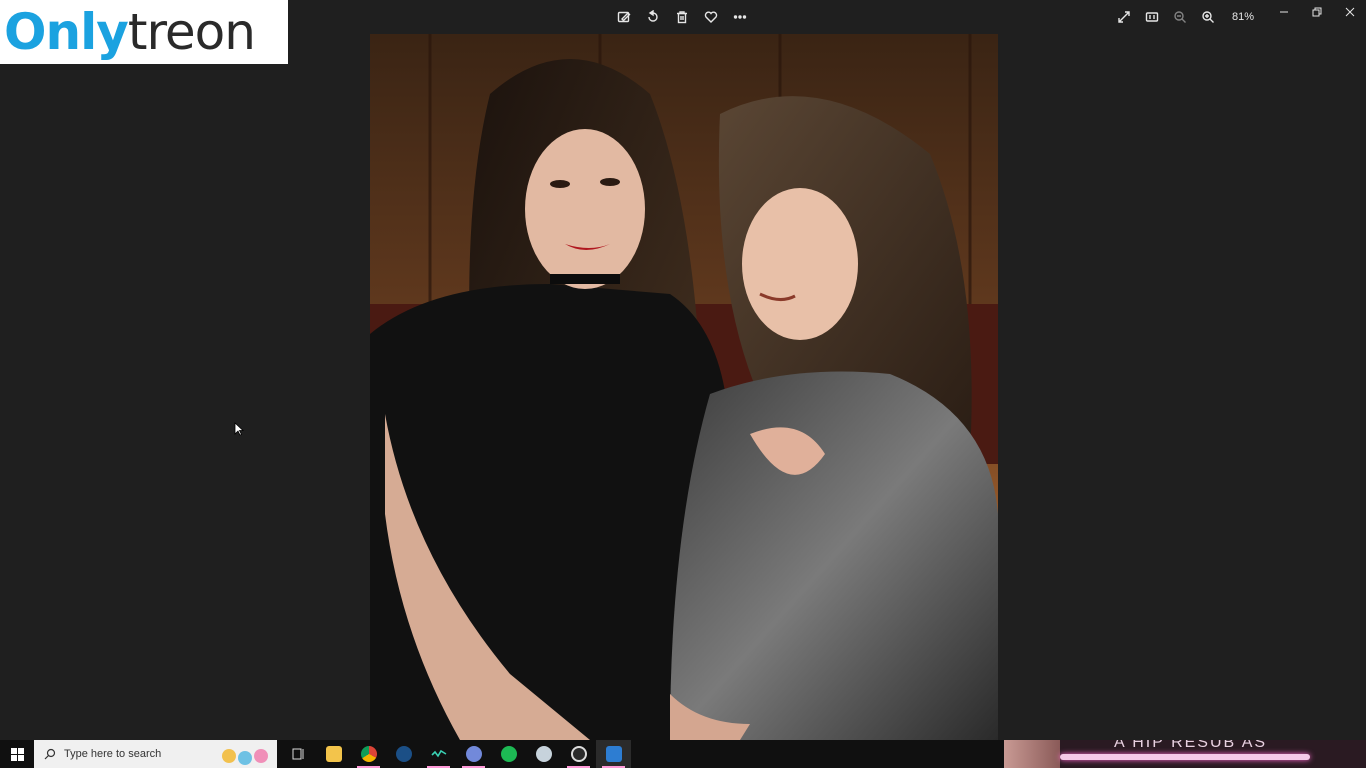  I want to click on taskbar-chrome, so click(368, 754).